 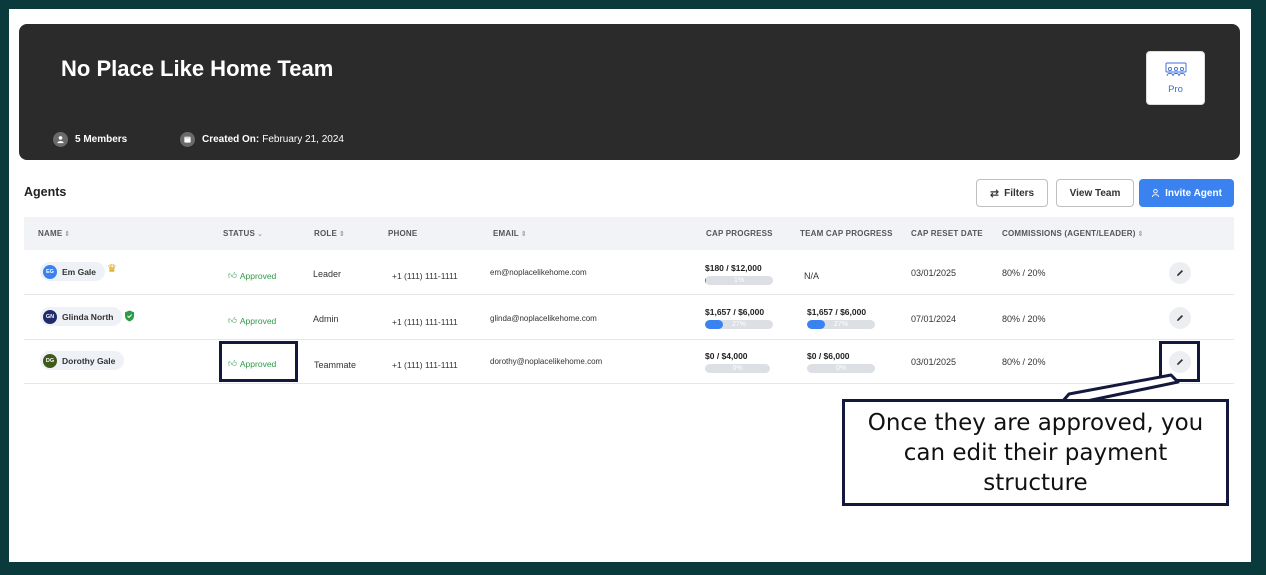 What do you see at coordinates (129, 317) in the screenshot?
I see `shield-icon` at bounding box center [129, 317].